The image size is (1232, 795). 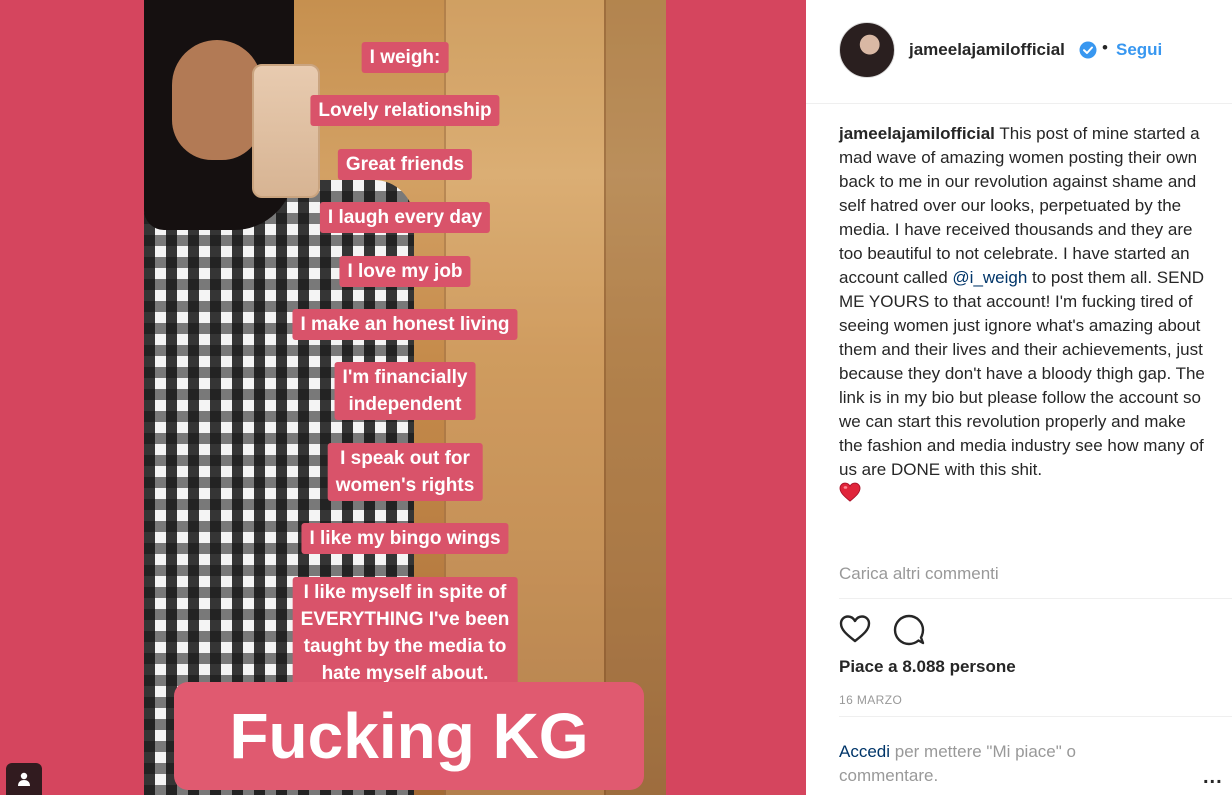 What do you see at coordinates (405, 217) in the screenshot?
I see `story-caption-line: I laugh every day` at bounding box center [405, 217].